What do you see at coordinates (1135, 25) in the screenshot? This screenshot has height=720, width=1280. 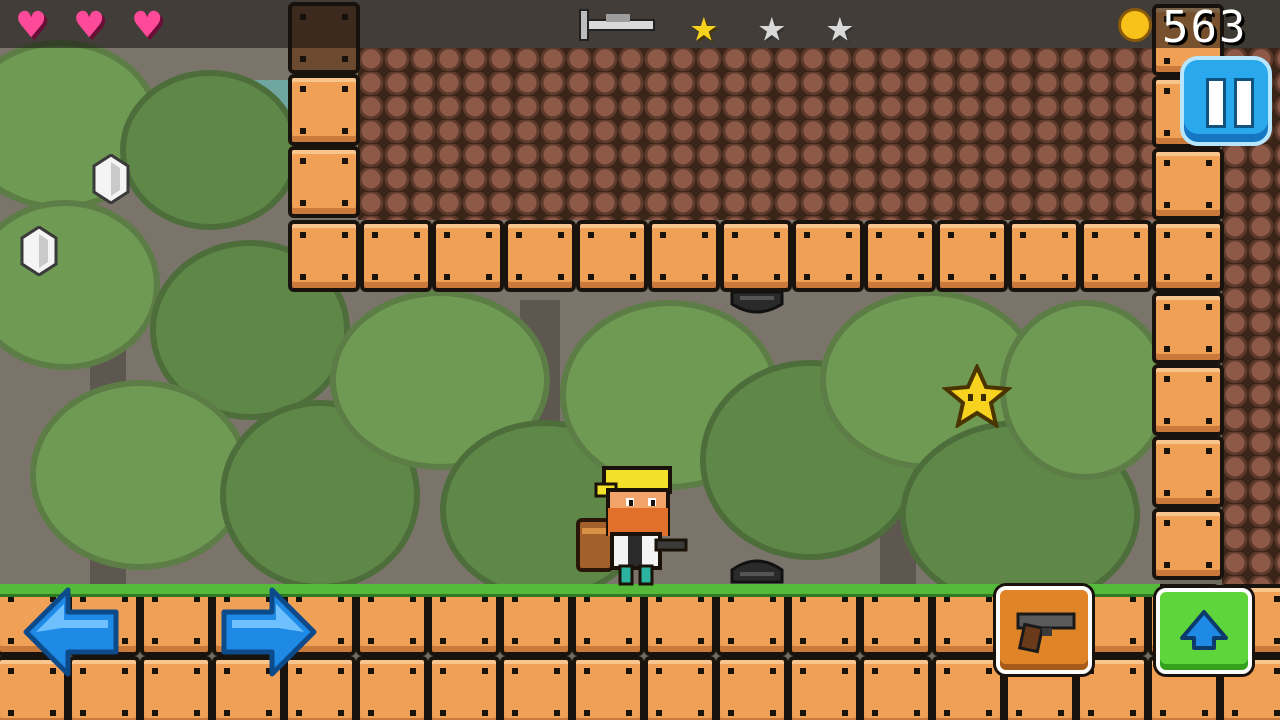 I see `coin-icon` at bounding box center [1135, 25].